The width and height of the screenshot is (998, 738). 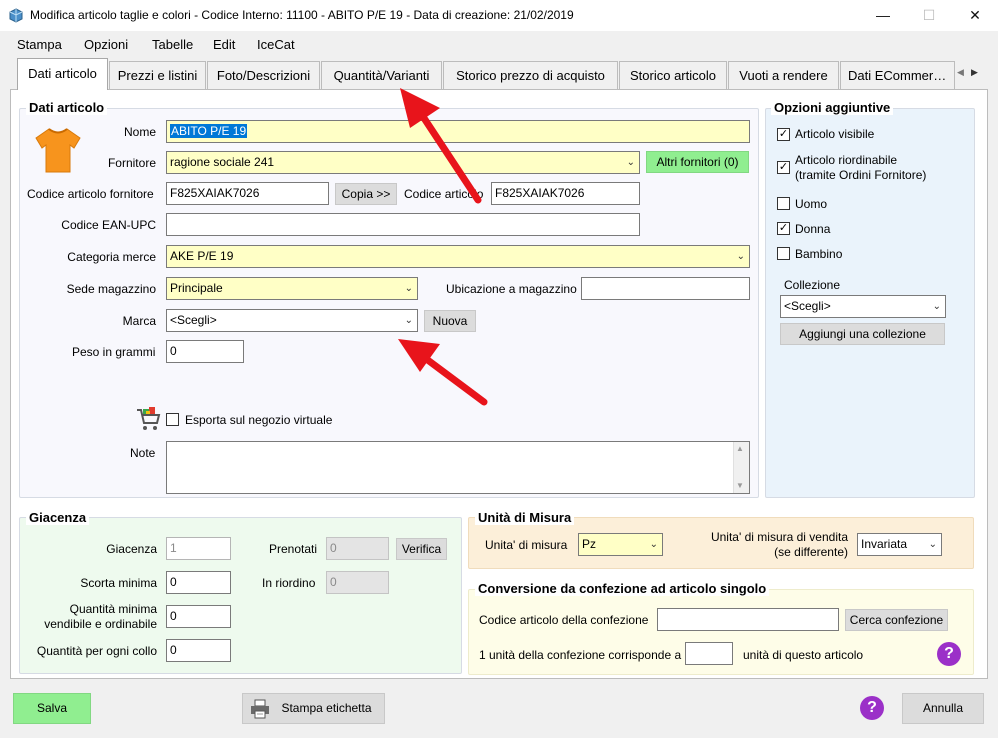 What do you see at coordinates (198, 650) in the screenshot?
I see `qcollo-input: 0` at bounding box center [198, 650].